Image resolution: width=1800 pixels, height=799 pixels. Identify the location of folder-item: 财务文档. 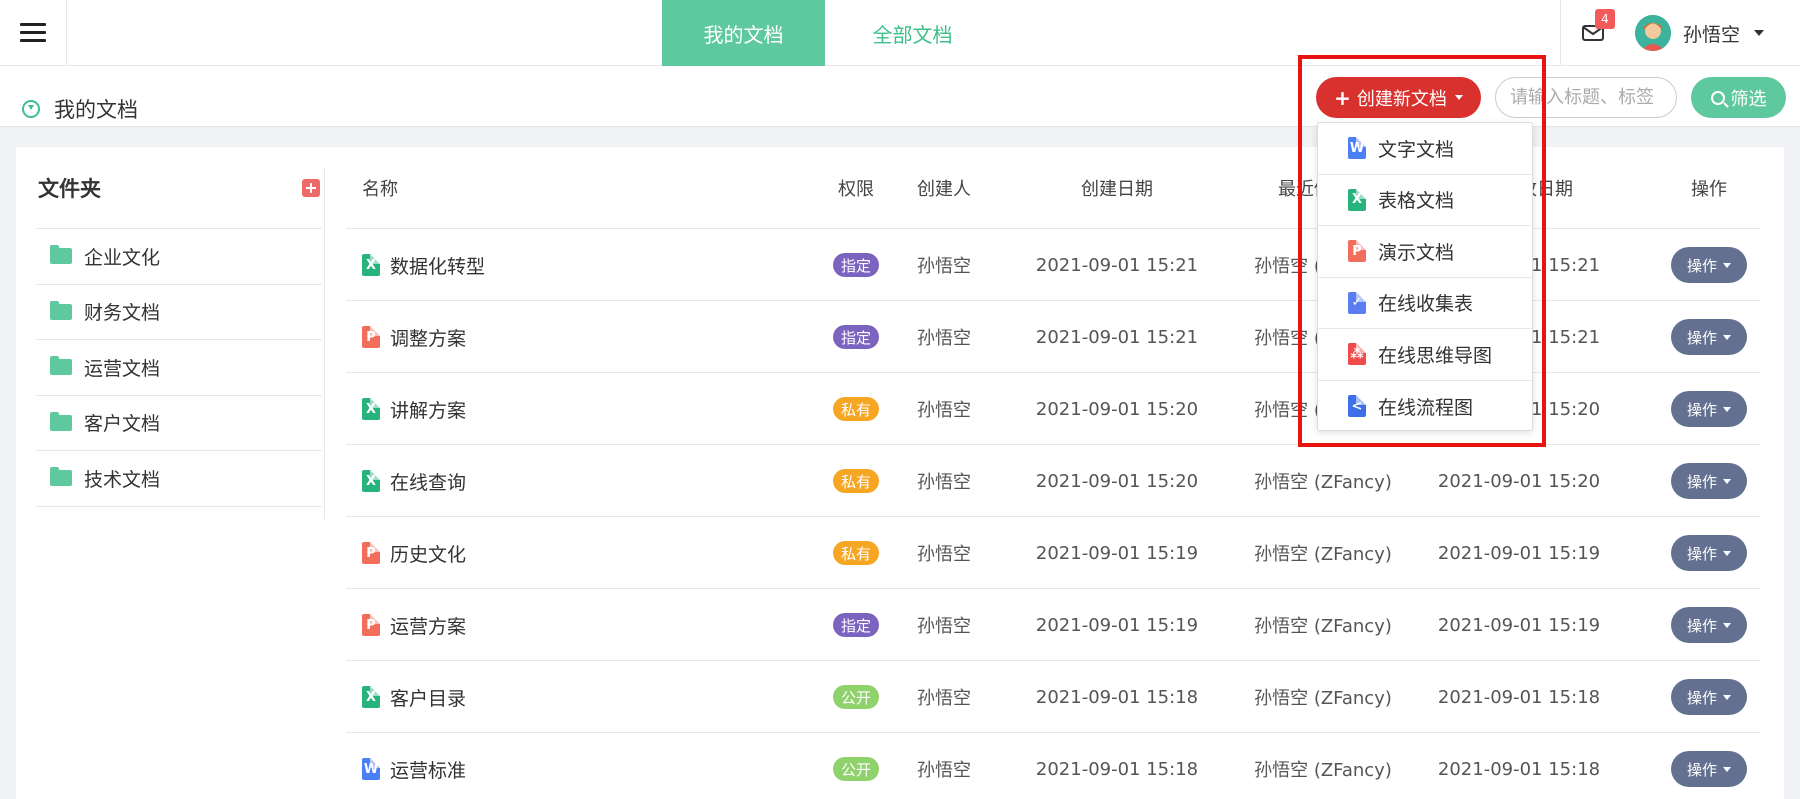
(179, 312).